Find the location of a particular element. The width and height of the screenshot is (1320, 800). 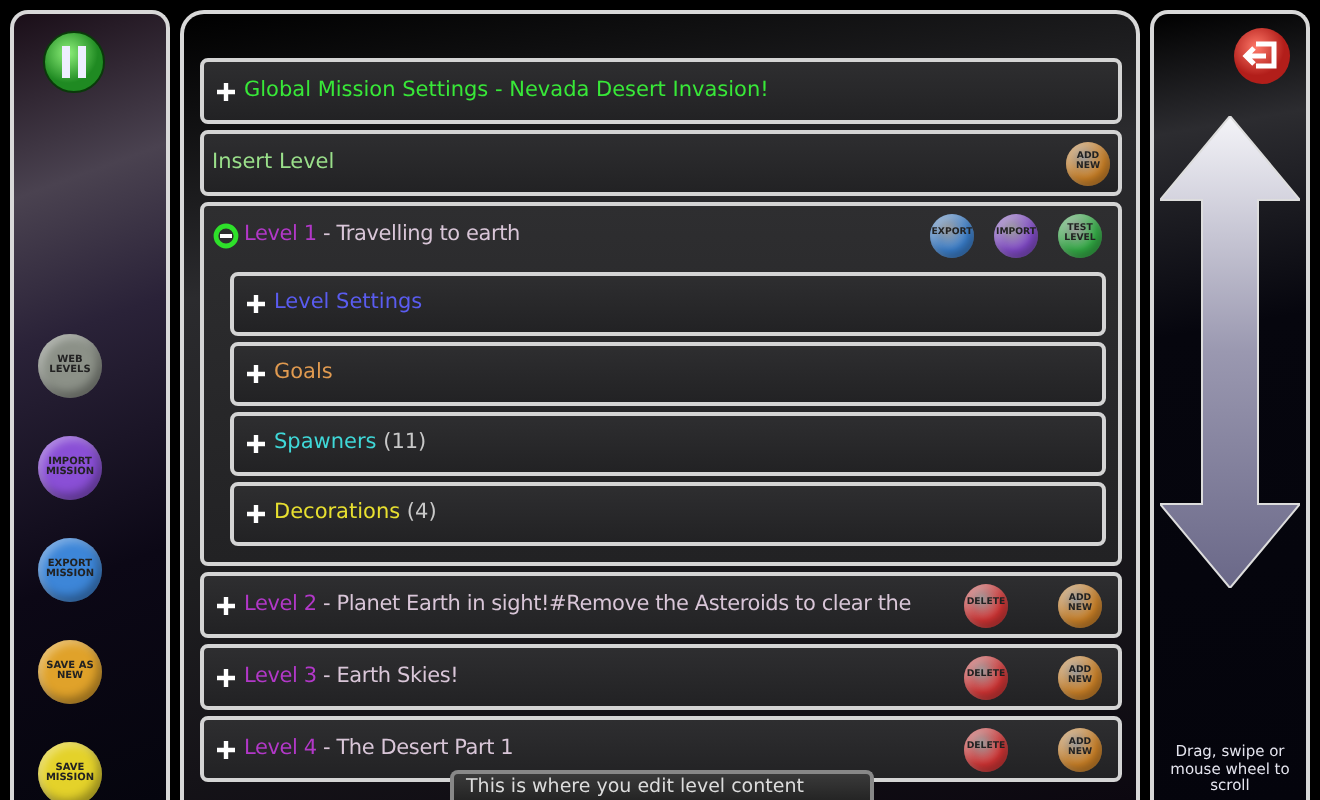

level-title: Level 4 - The Desert Part 1 is located at coordinates (380, 748).